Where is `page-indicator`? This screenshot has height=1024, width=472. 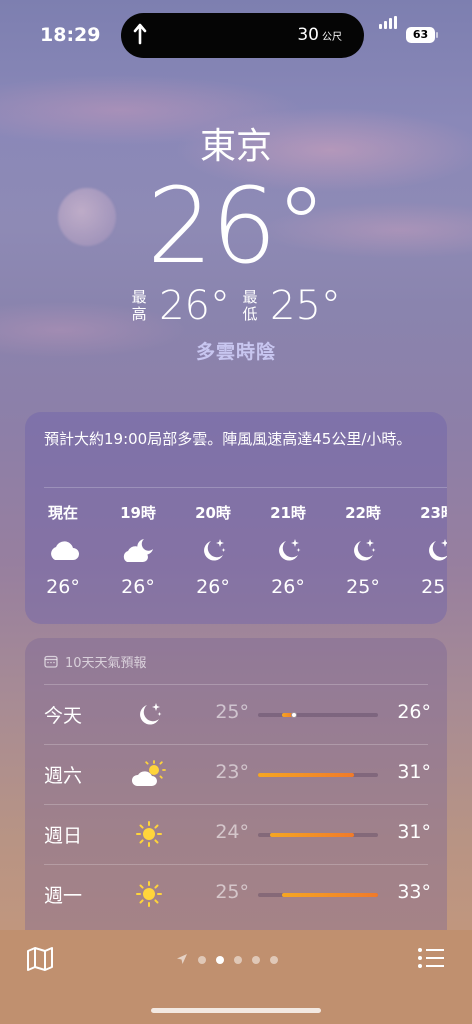 page-indicator is located at coordinates (227, 959).